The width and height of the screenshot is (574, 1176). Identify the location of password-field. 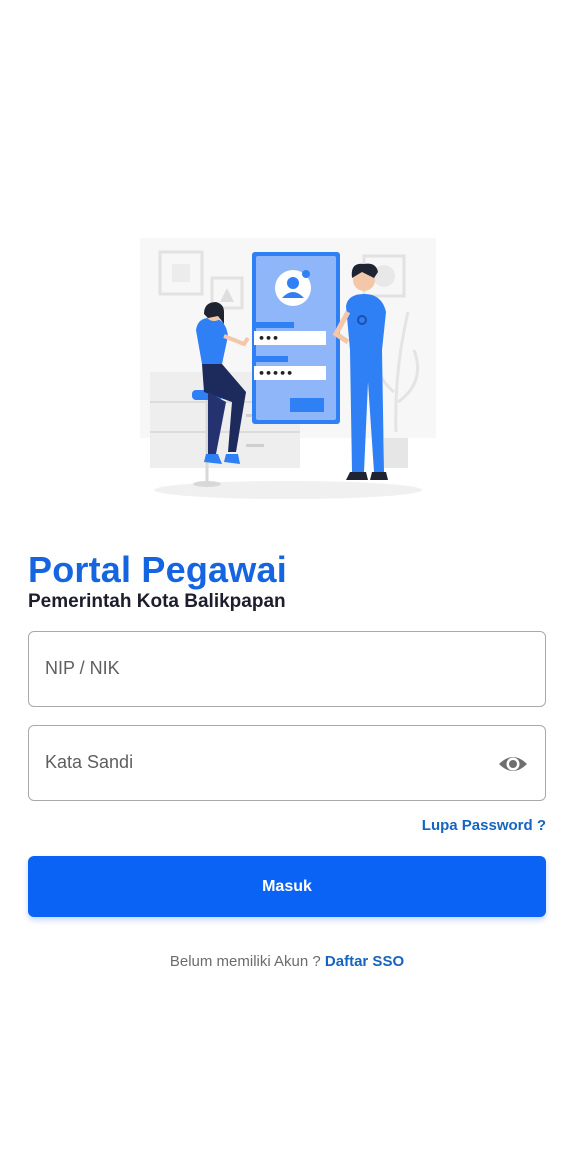
(287, 763).